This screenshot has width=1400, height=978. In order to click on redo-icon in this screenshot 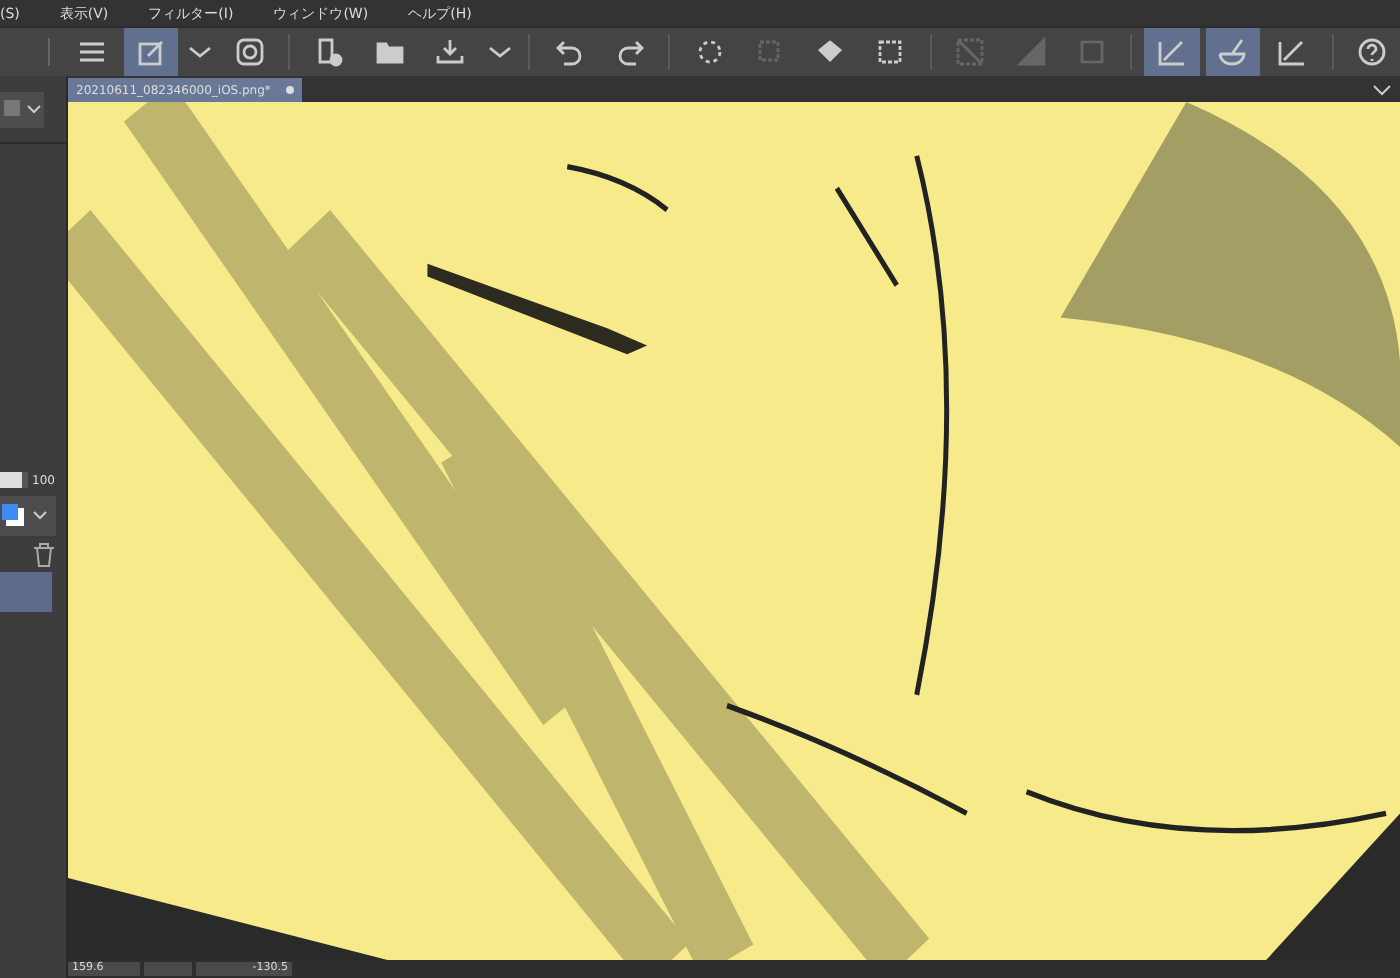, I will do `click(629, 52)`.